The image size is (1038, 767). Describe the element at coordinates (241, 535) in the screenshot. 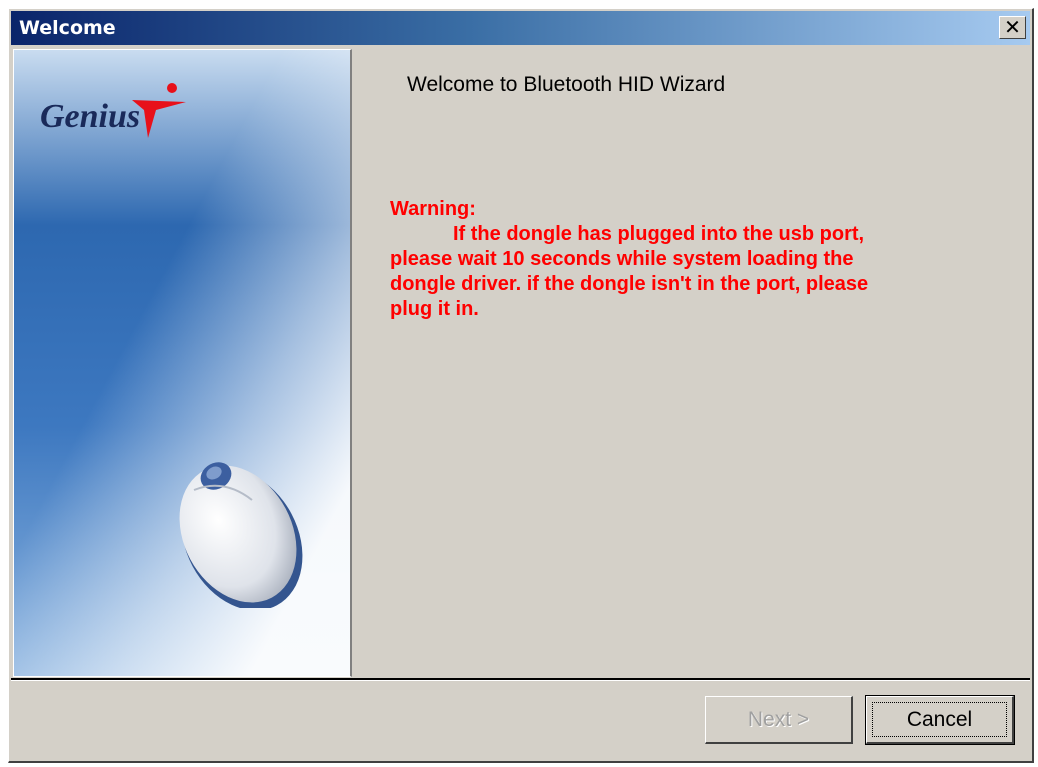

I see `mouse-image` at that location.